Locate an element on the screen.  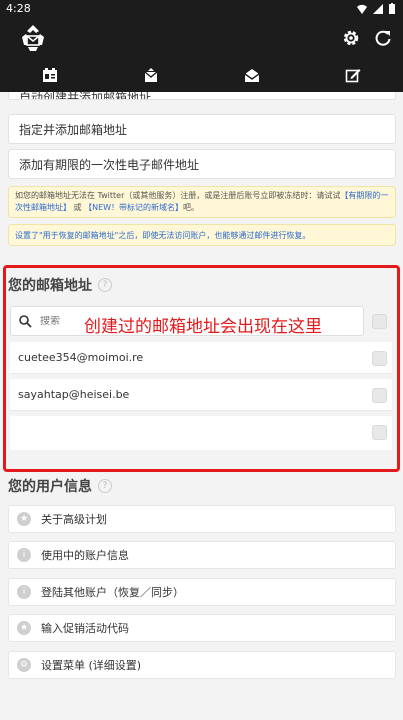
battery-icon is located at coordinates (392, 8).